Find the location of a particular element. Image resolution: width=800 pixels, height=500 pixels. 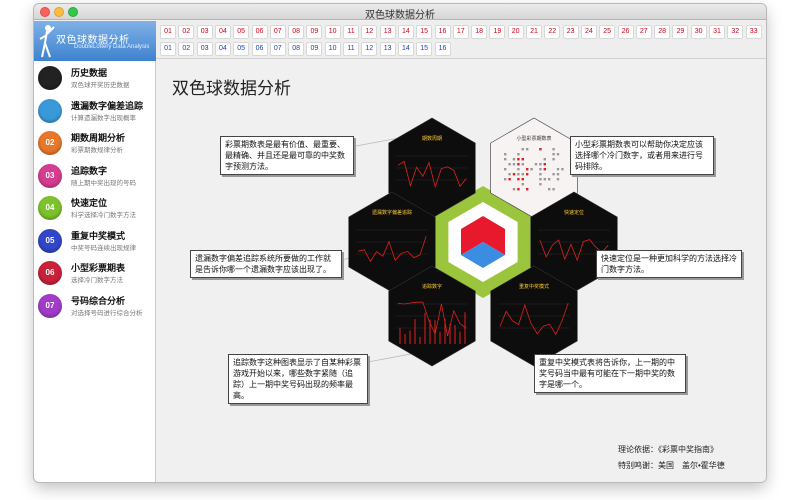

sidebar-item-label: 期数周期分析 is located at coordinates (98, 138).